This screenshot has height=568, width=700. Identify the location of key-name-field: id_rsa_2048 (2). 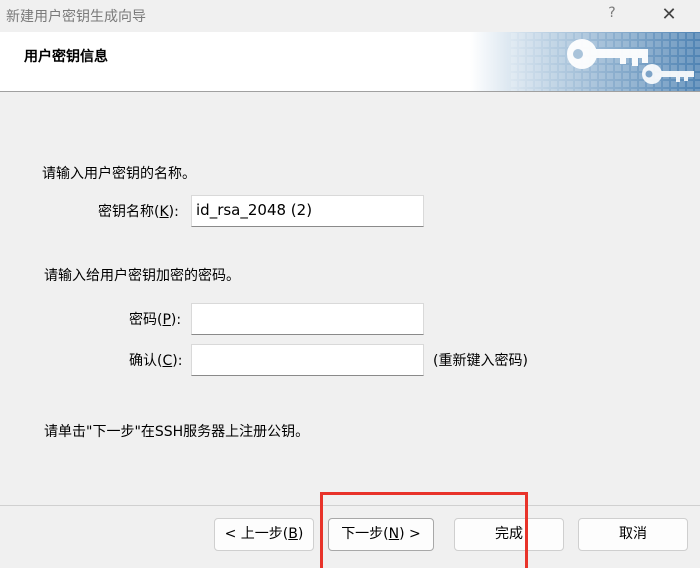
(307, 211).